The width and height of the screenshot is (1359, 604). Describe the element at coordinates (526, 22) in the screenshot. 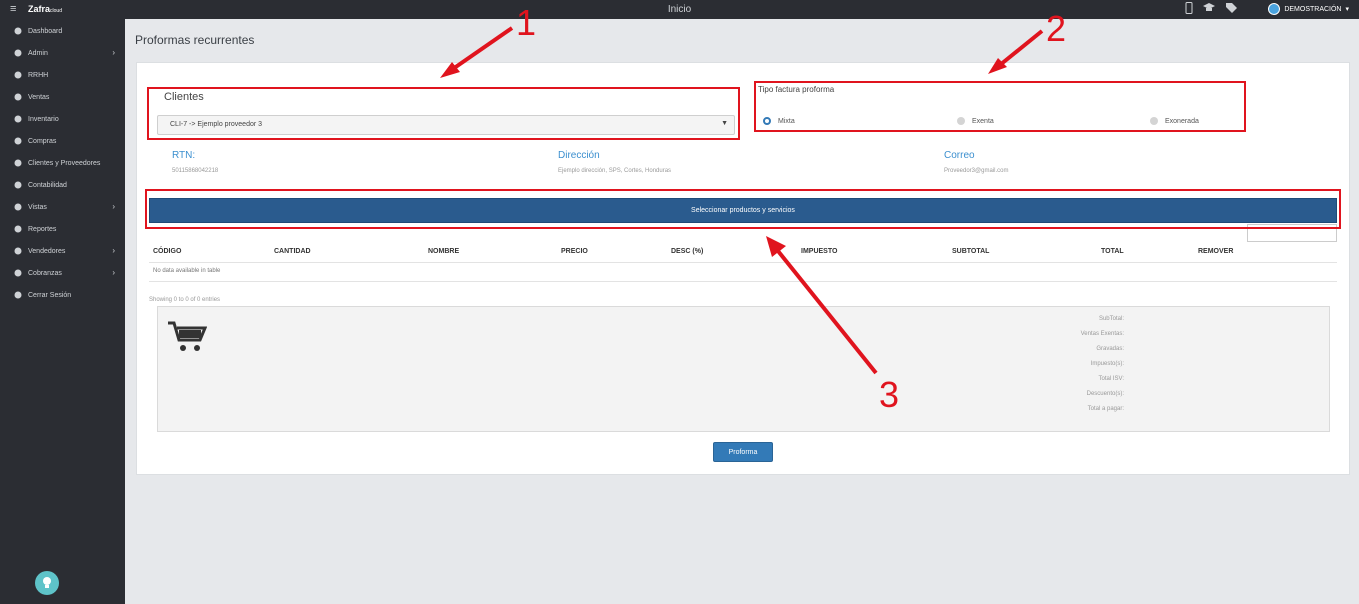

I see `annotation-number-1: 1` at that location.